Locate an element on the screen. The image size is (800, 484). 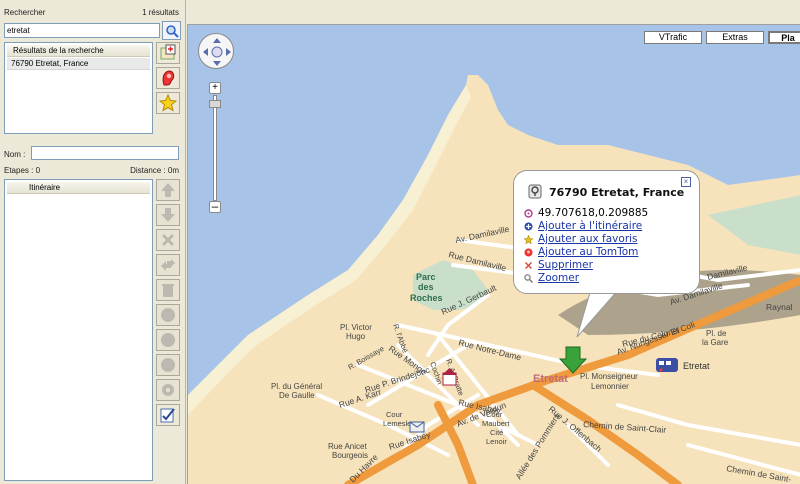
cite-1: Cité is located at coordinates (496, 432).